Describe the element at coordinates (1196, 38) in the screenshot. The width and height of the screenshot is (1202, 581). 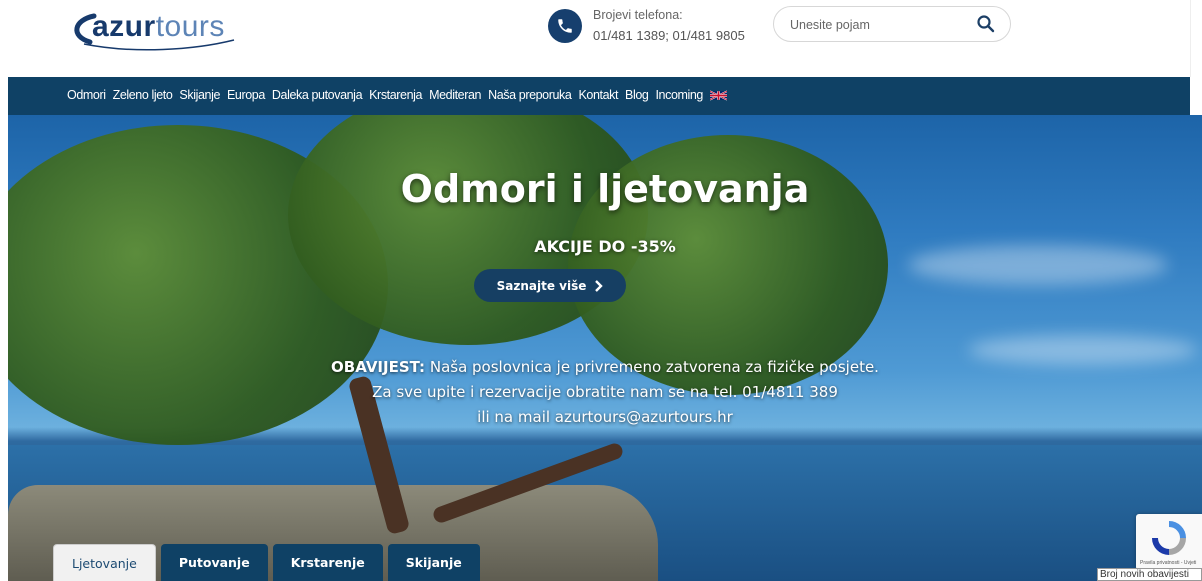
I see `page-edge` at that location.